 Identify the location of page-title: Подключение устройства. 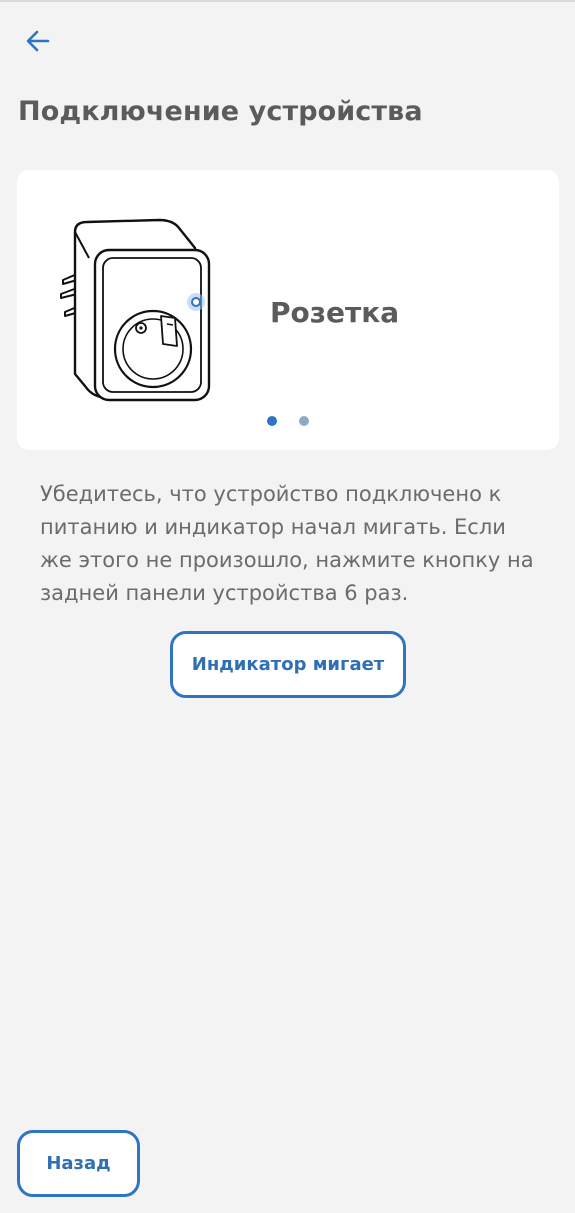
(220, 111).